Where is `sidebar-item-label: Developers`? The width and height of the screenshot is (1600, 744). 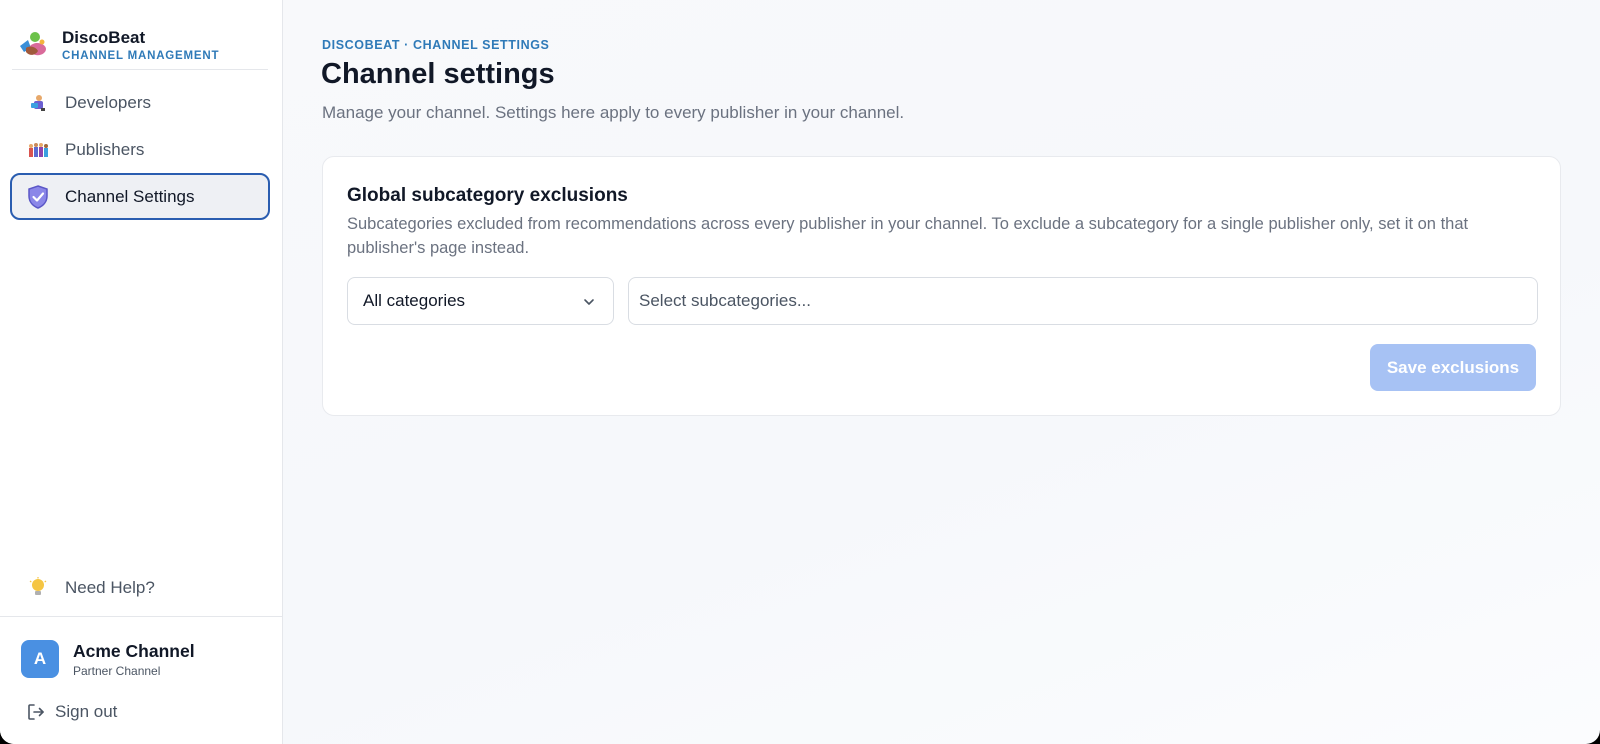 sidebar-item-label: Developers is located at coordinates (108, 102).